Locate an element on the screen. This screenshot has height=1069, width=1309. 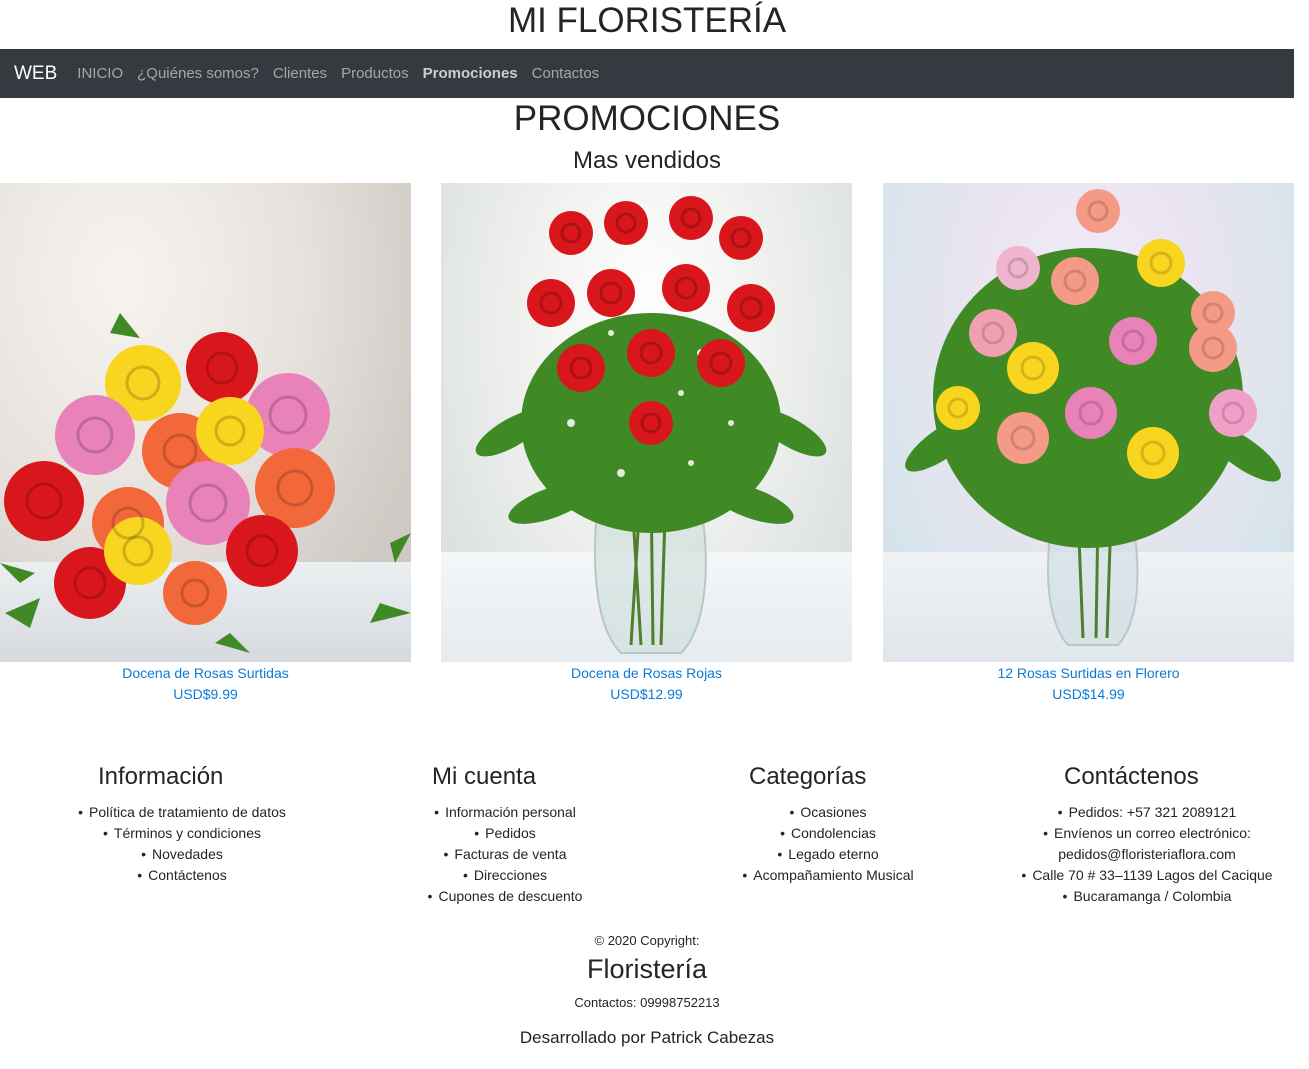
nav-link-contactos: Contactos is located at coordinates (566, 73).